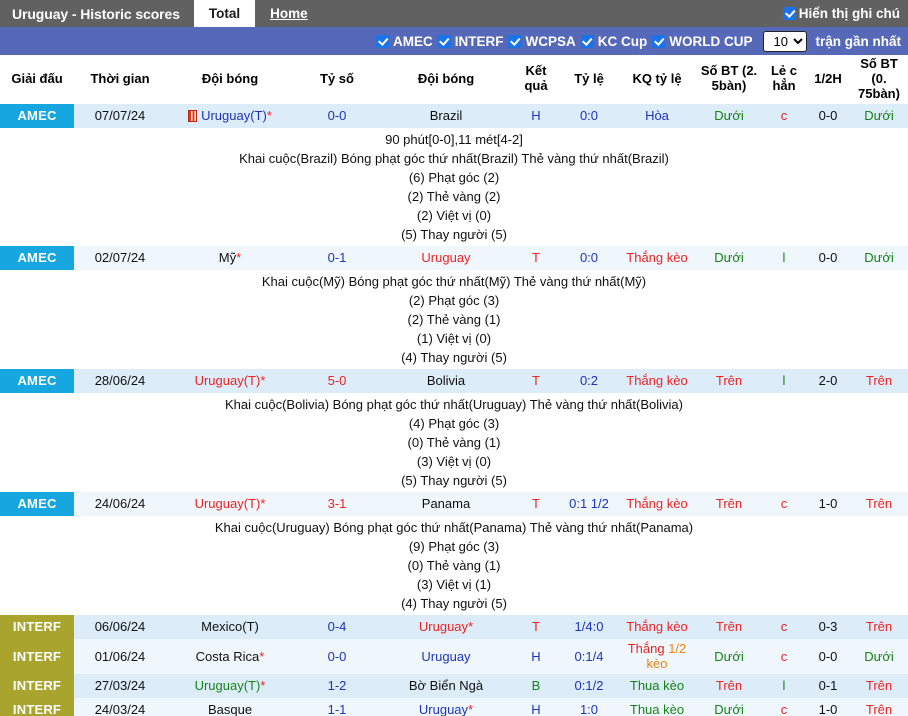 The height and width of the screenshot is (716, 908). I want to click on away-team-name: Panama, so click(446, 504).